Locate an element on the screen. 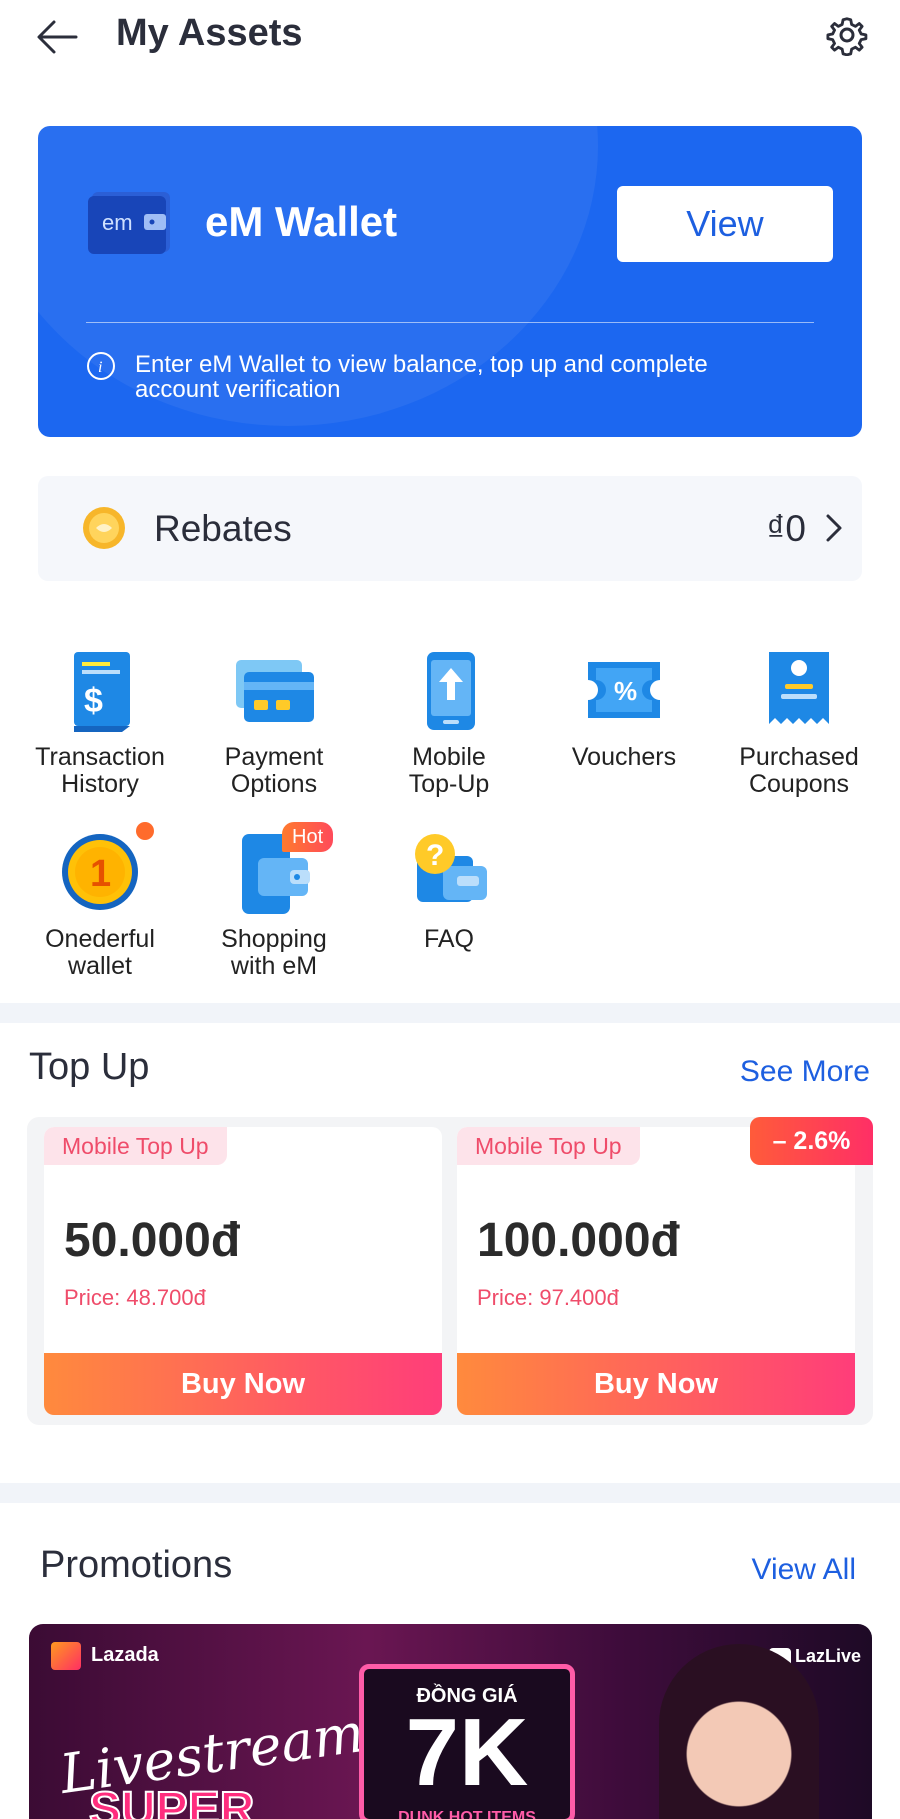 Image resolution: width=900 pixels, height=1819 pixels. rebates-label: Rebates is located at coordinates (223, 528).